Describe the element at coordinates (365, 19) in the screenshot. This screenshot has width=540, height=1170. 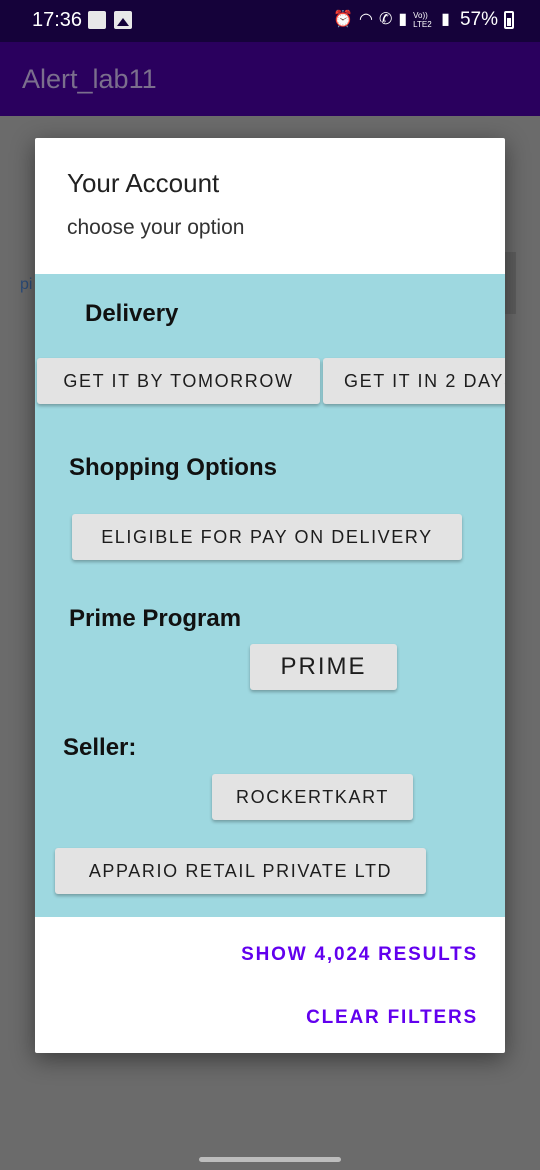
I see `wifi-icon: ◠` at that location.